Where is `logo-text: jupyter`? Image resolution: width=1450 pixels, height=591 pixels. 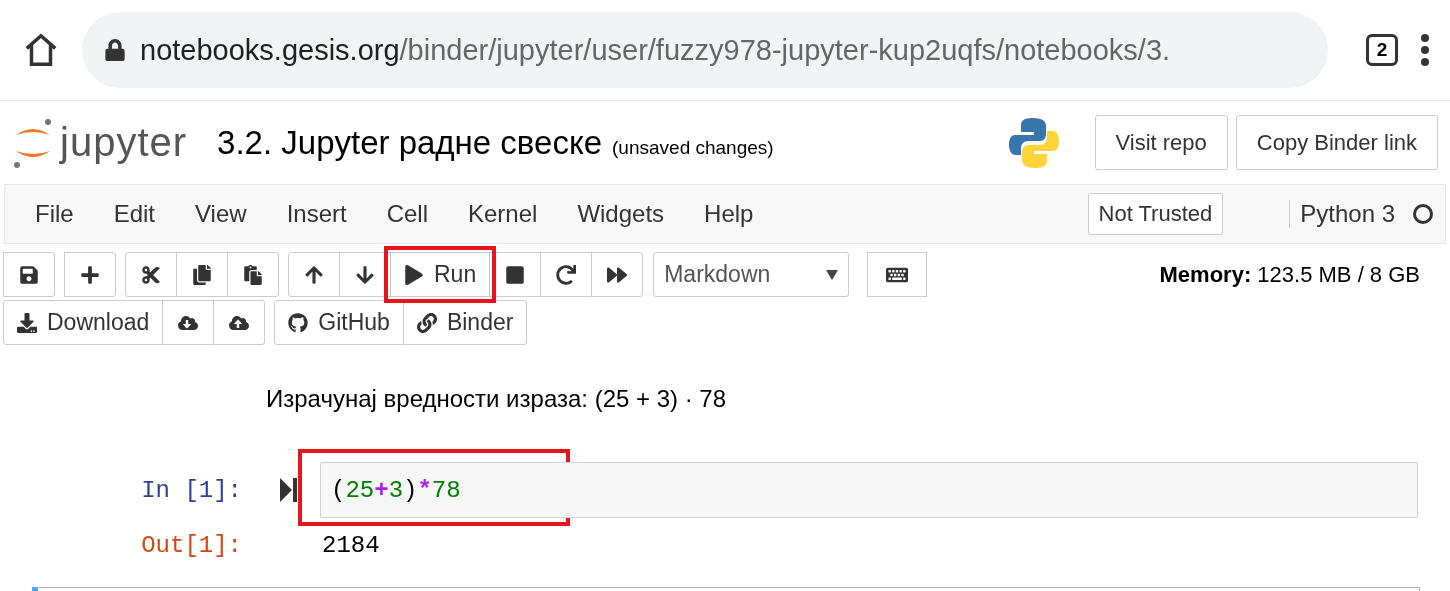 logo-text: jupyter is located at coordinates (124, 142).